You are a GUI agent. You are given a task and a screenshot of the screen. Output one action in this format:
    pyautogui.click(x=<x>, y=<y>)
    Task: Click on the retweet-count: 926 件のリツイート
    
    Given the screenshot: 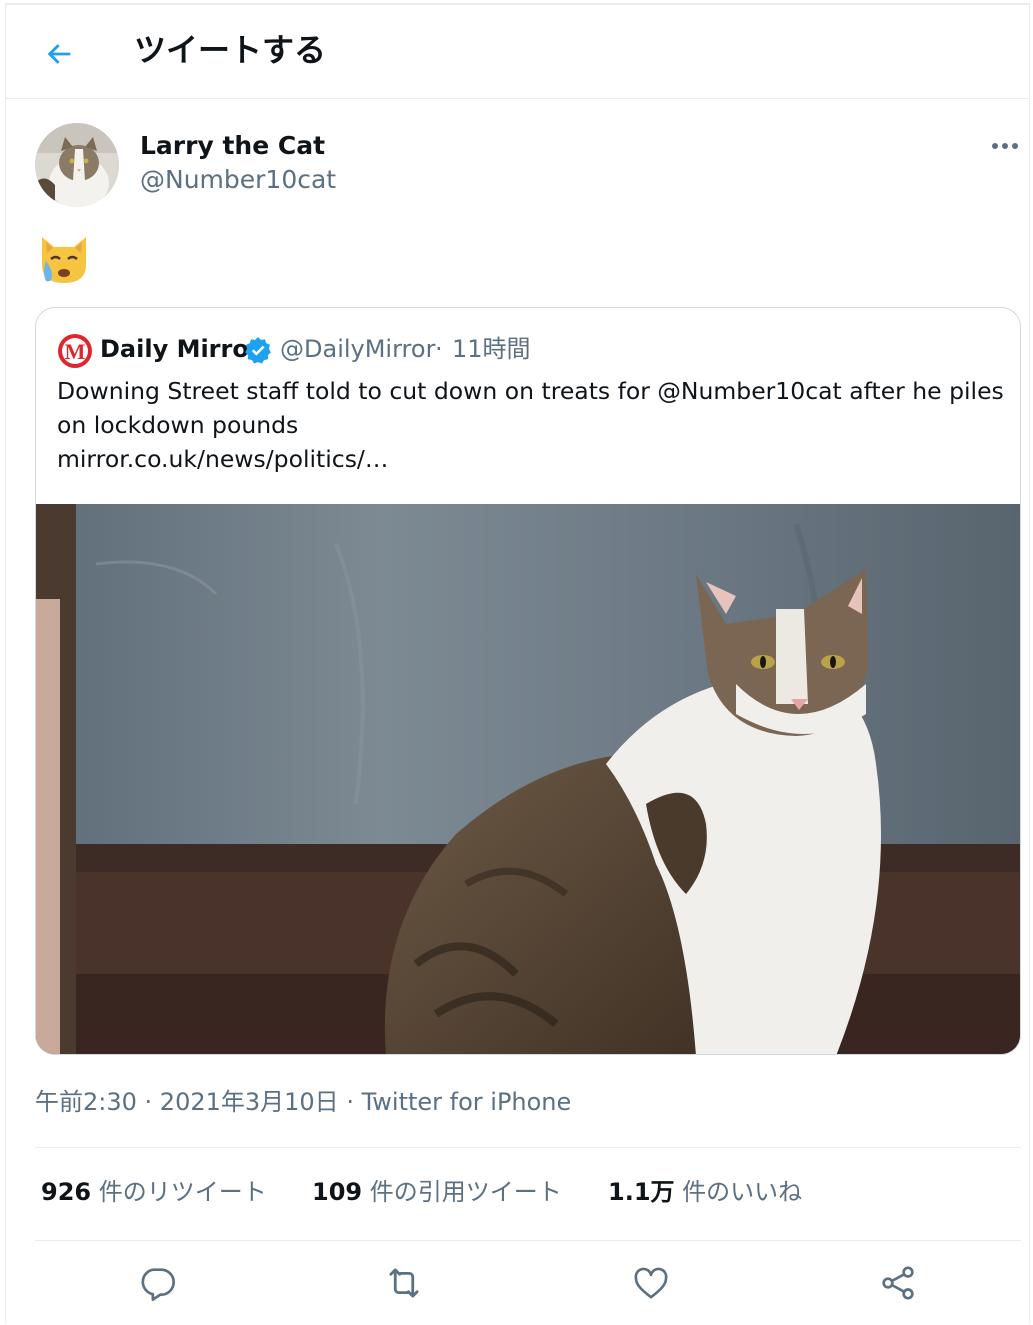 What is the action you would take?
    pyautogui.click(x=154, y=1192)
    